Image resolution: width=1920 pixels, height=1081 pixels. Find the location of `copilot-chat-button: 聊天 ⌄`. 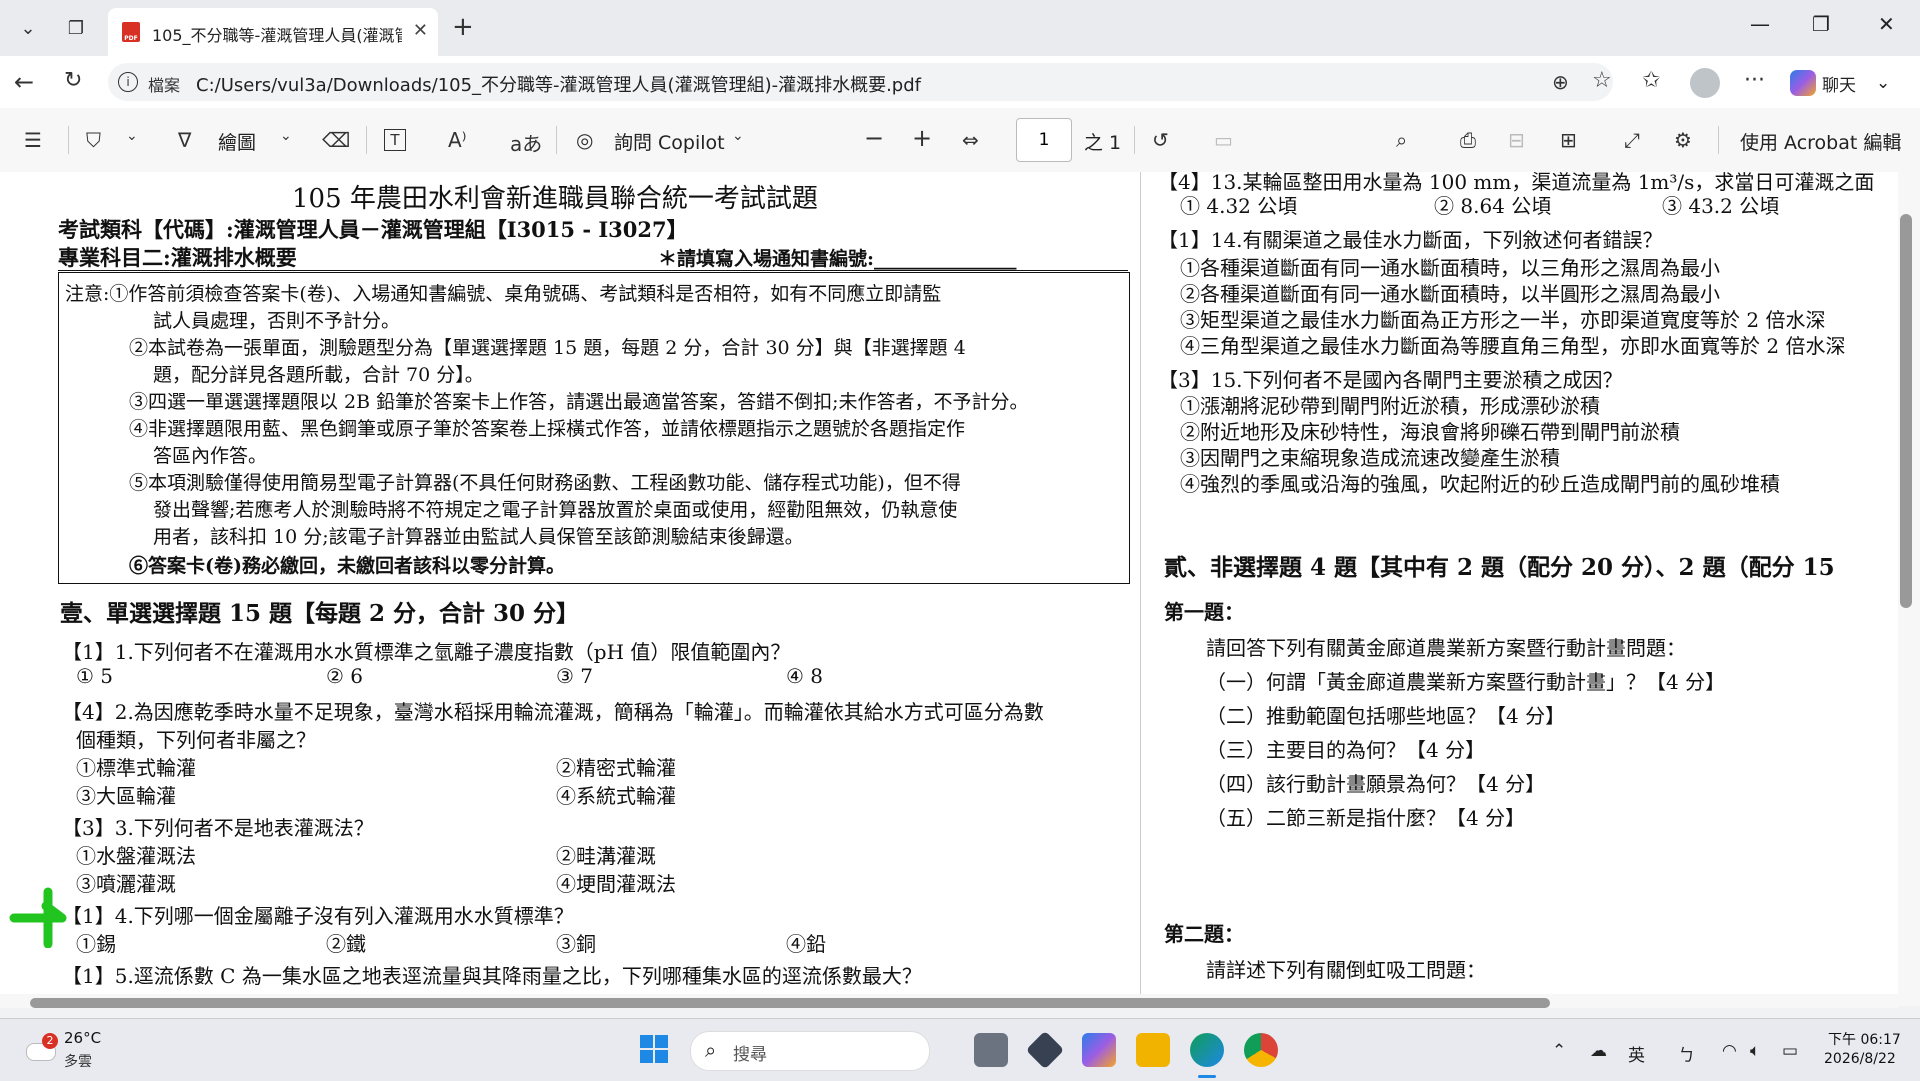

copilot-chat-button: 聊天 ⌄ is located at coordinates (1840, 83).